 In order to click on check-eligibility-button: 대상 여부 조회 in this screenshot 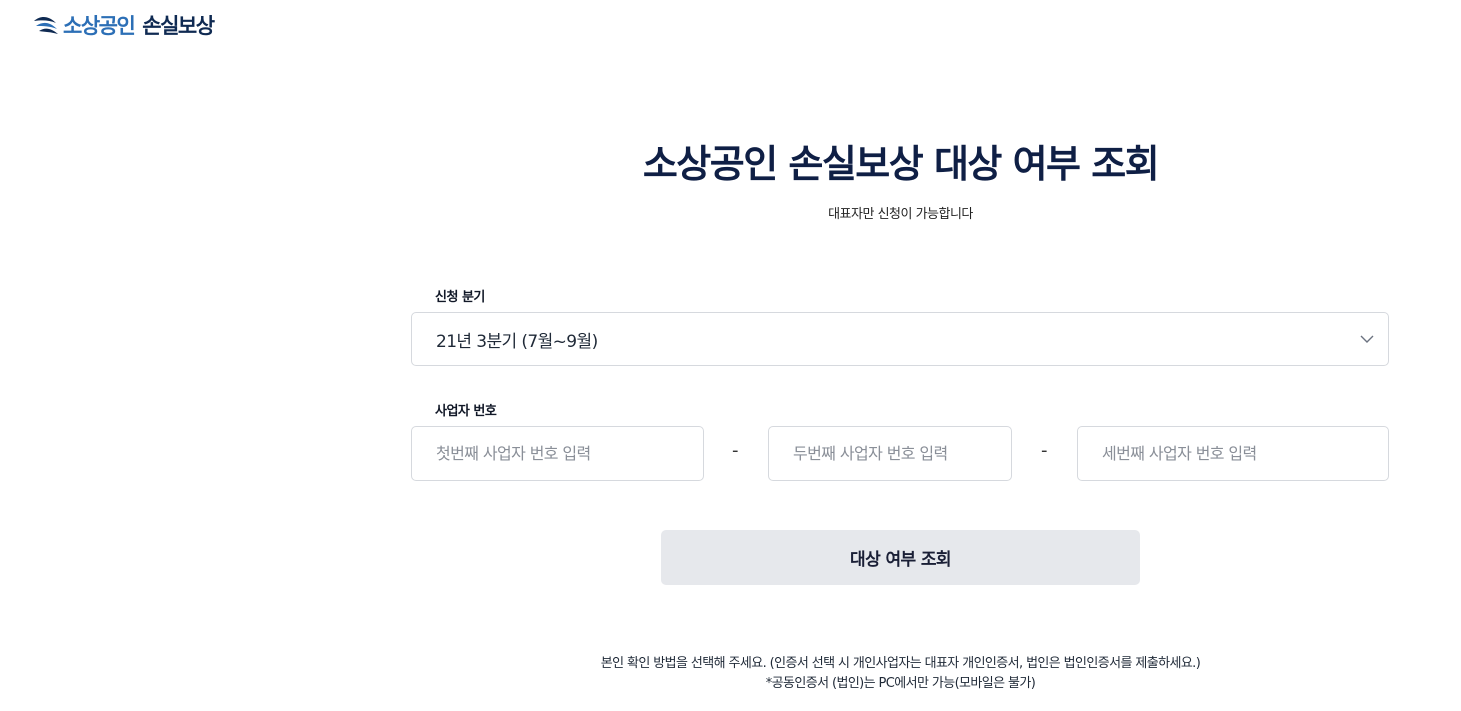, I will do `click(900, 557)`.